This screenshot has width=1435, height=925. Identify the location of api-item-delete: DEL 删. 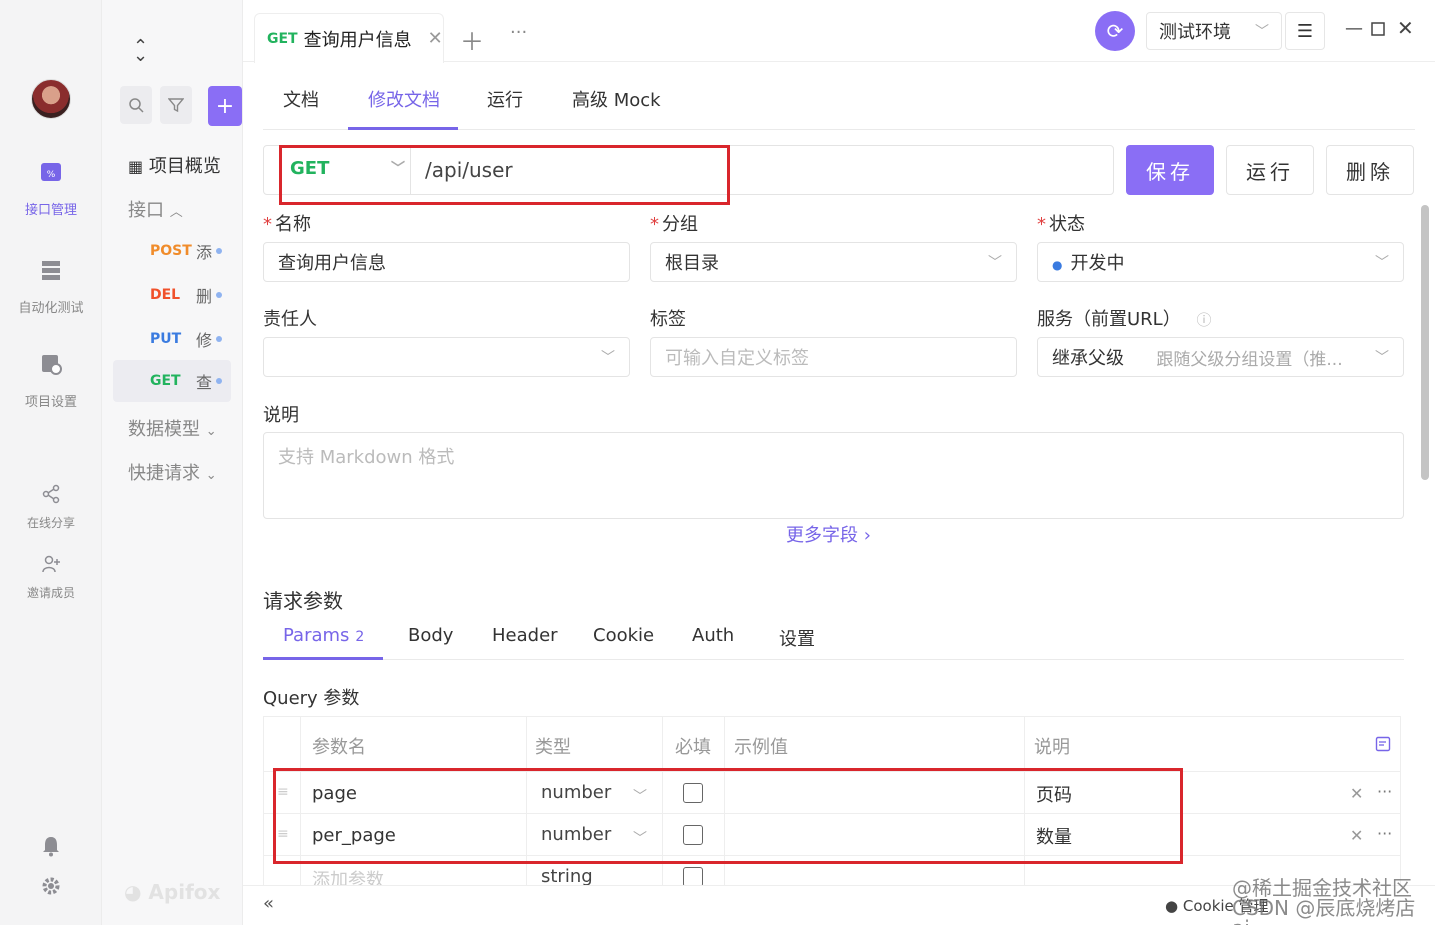
(172, 295).